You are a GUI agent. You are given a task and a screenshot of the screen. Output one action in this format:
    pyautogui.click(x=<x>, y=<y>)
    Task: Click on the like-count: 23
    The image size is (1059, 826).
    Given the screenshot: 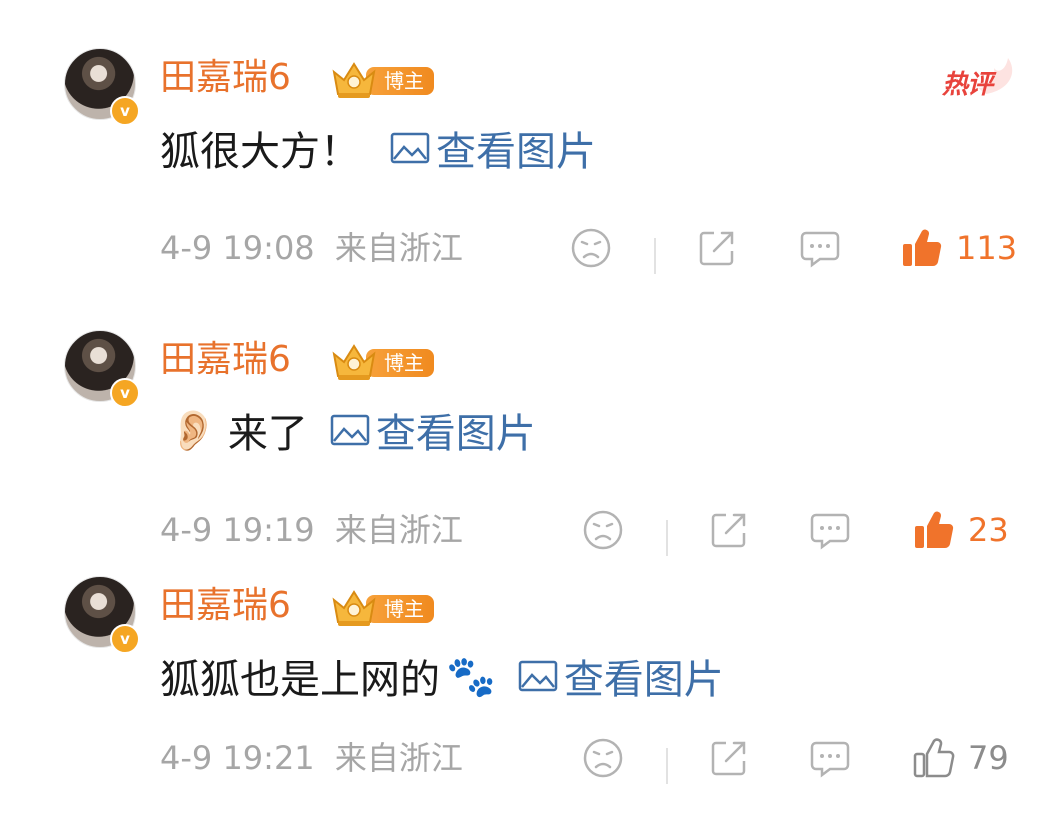 What is the action you would take?
    pyautogui.click(x=988, y=530)
    